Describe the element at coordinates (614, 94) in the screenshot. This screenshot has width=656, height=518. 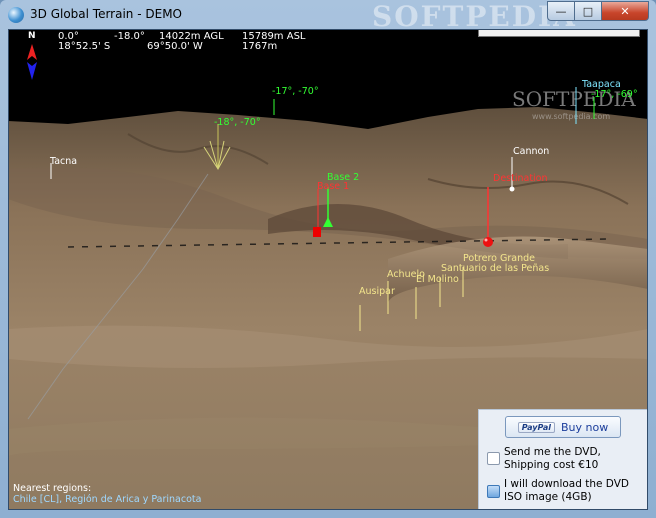
I see `marker-grid-17-69: -17°, -69°` at that location.